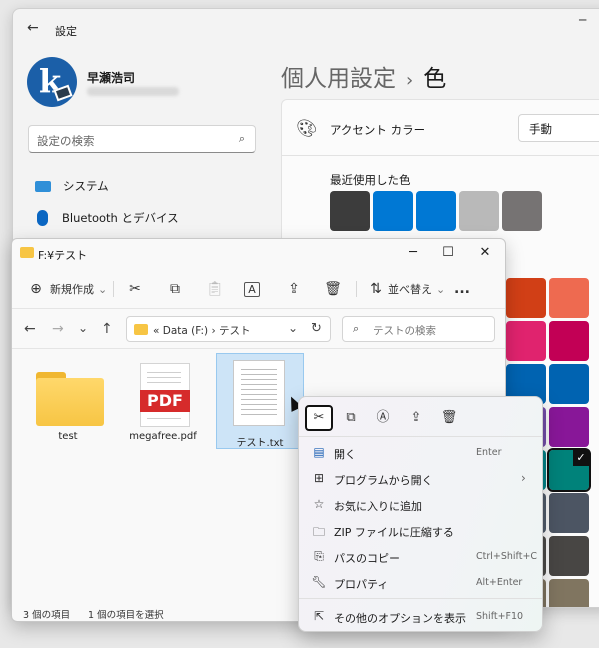 This screenshot has width=599, height=648. What do you see at coordinates (435, 79) in the screenshot?
I see `page-title-text: 色` at bounding box center [435, 79].